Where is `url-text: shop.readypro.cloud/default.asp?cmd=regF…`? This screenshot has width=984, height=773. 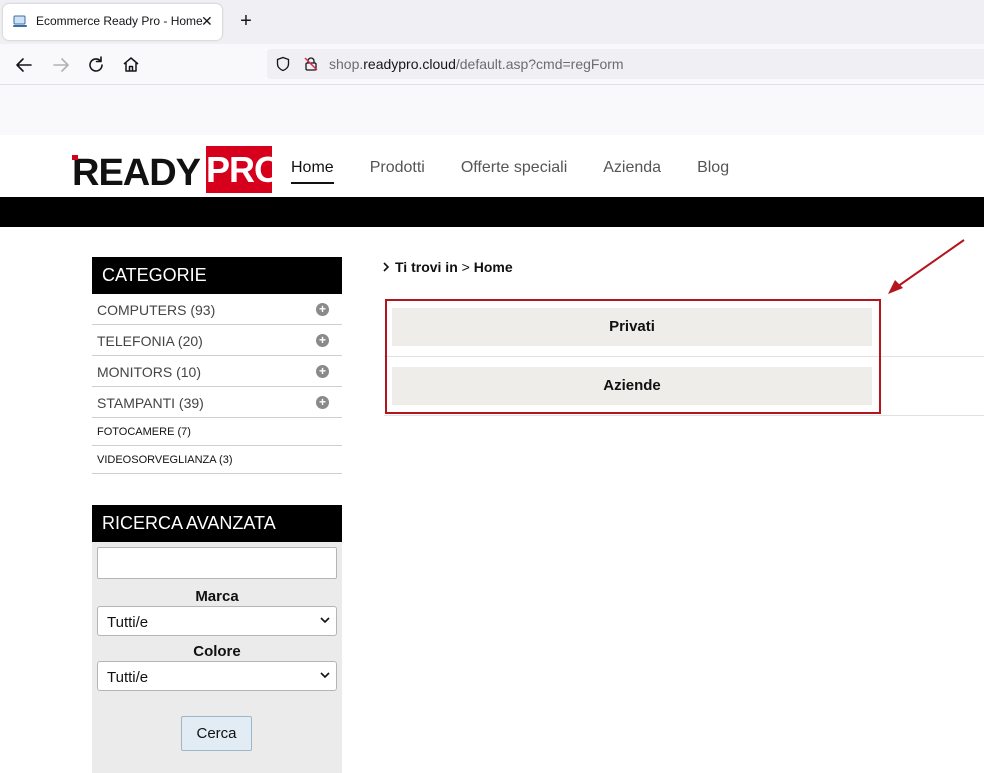 url-text: shop.readypro.cloud/default.asp?cmd=regF… is located at coordinates (476, 64).